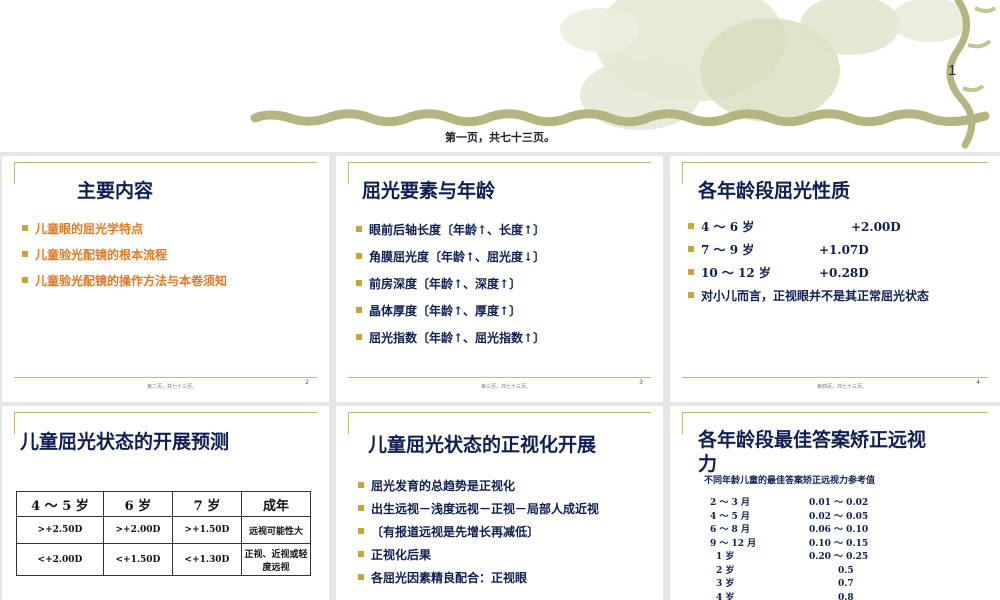  I want to click on list-item: 2 ～ 3 月0.01 ～ 0.02, so click(786, 504).